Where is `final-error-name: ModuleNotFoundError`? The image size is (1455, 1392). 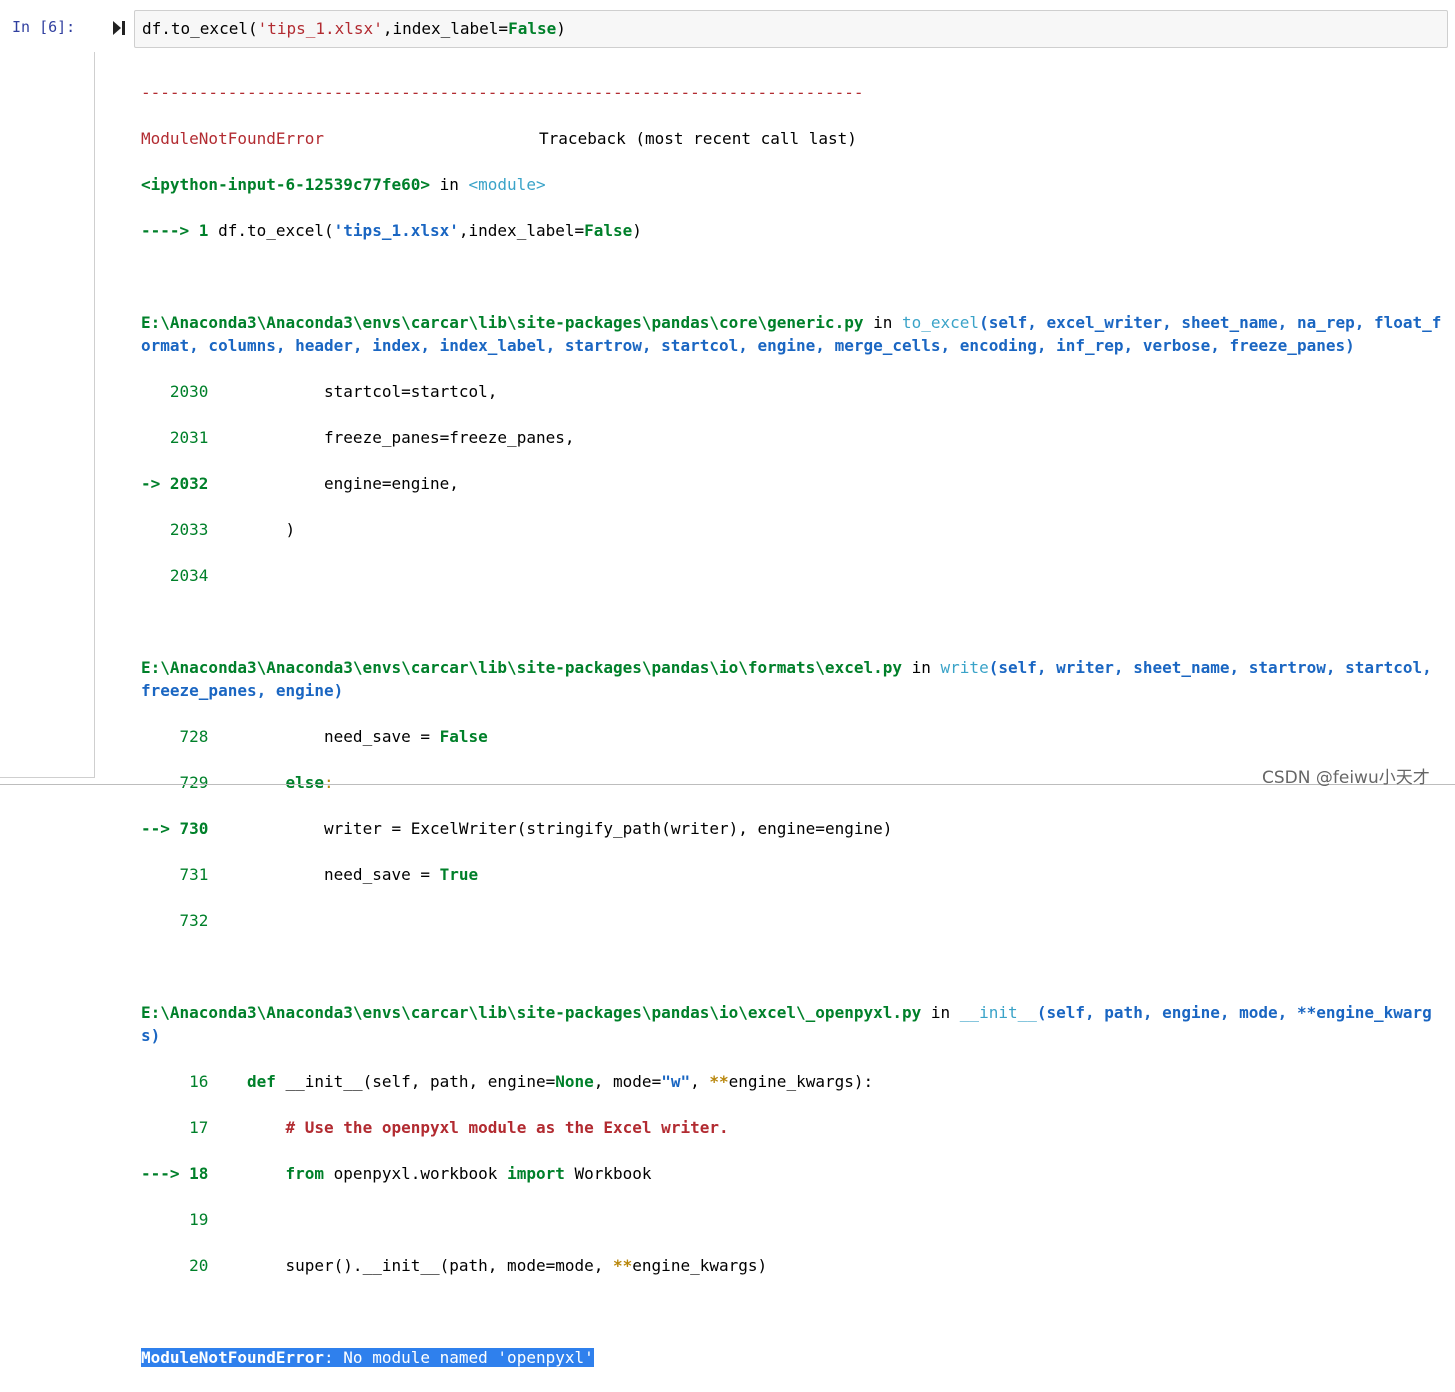
final-error-name: ModuleNotFoundError is located at coordinates (233, 1357).